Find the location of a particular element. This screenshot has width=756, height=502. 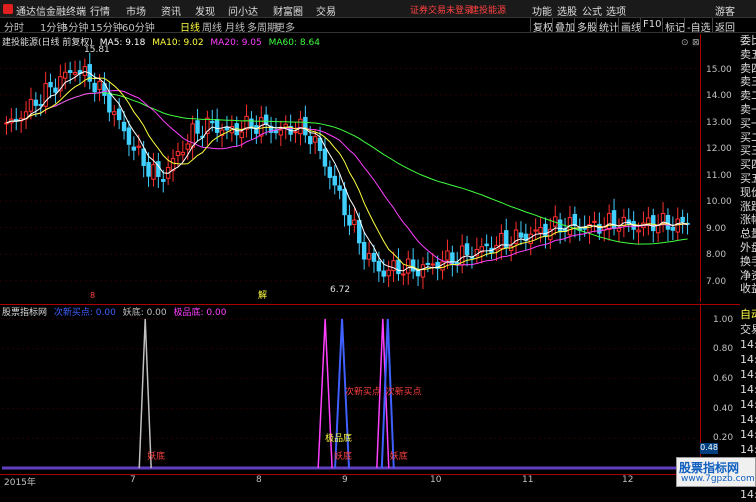

menu-wenxiaoda: 问小达 is located at coordinates (243, 10).